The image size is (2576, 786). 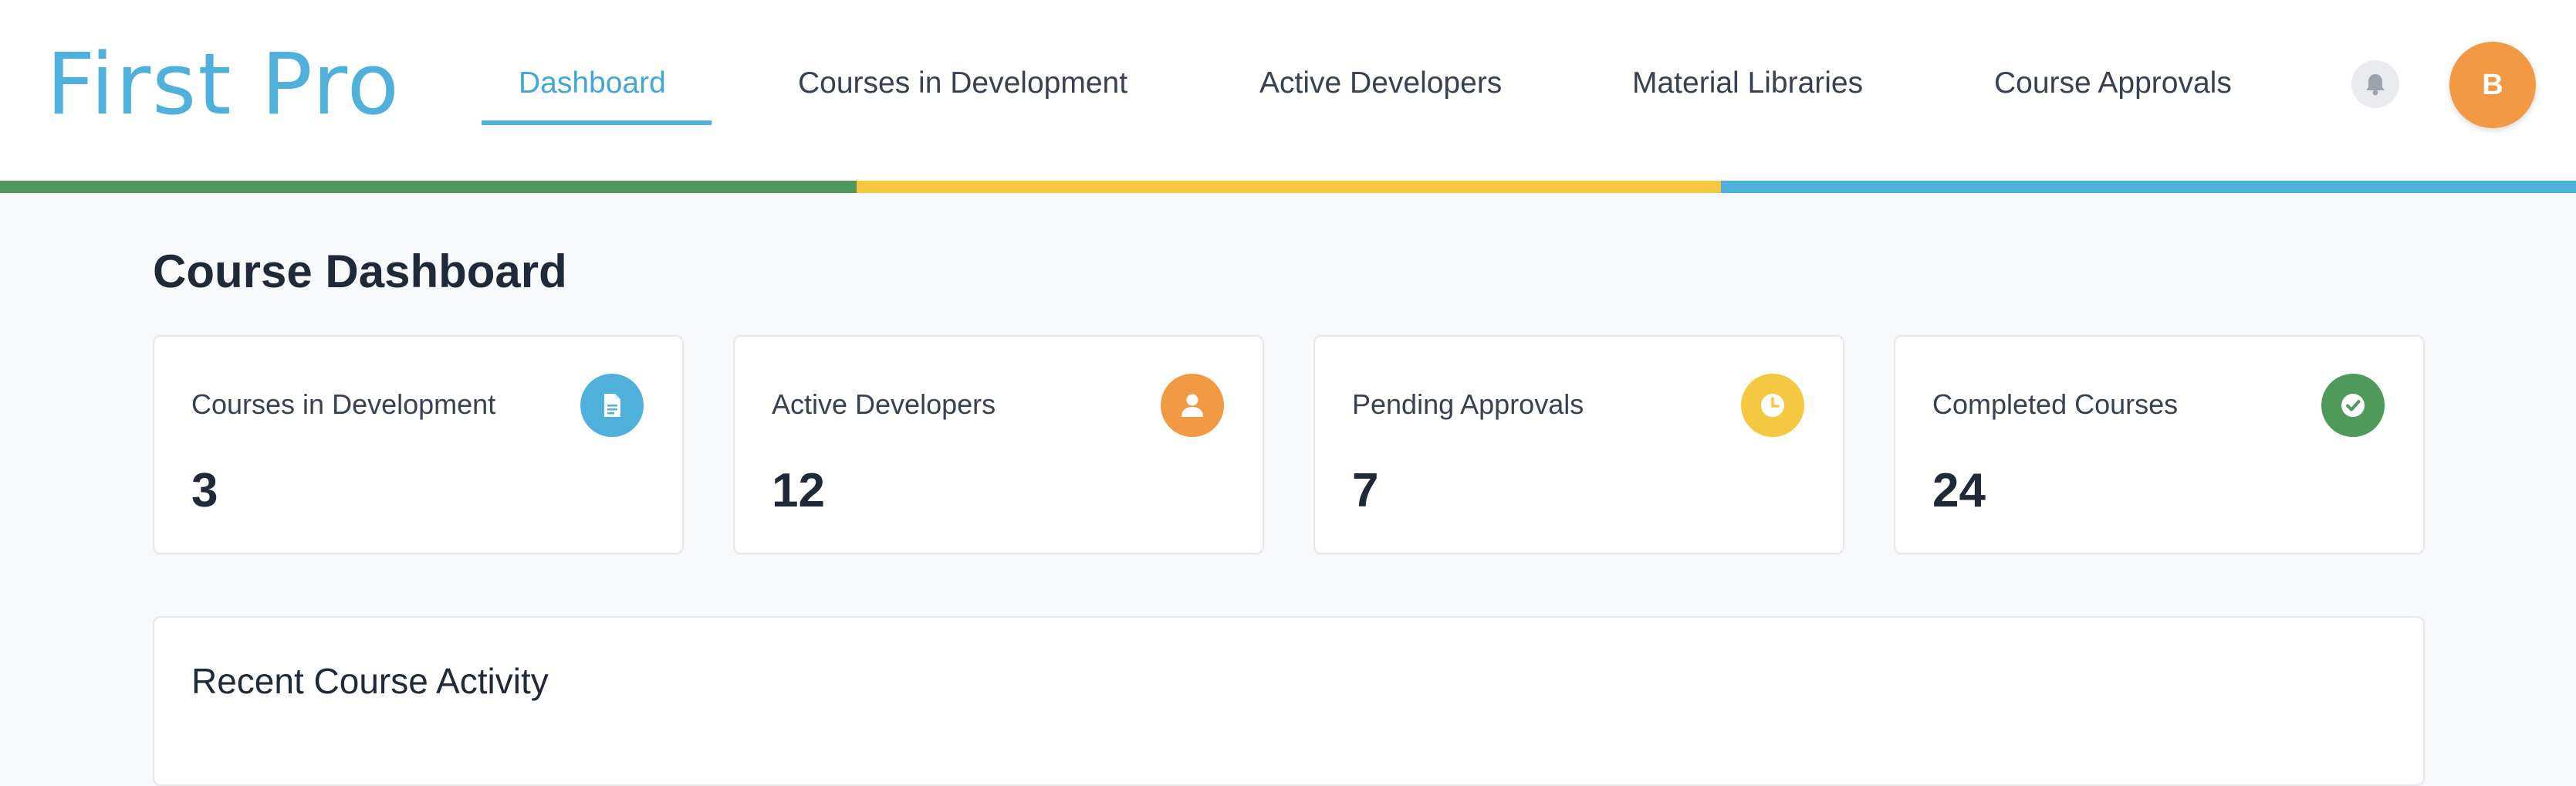 I want to click on stat-card-pending-approvals: Pending Approvals 7, so click(x=1578, y=444).